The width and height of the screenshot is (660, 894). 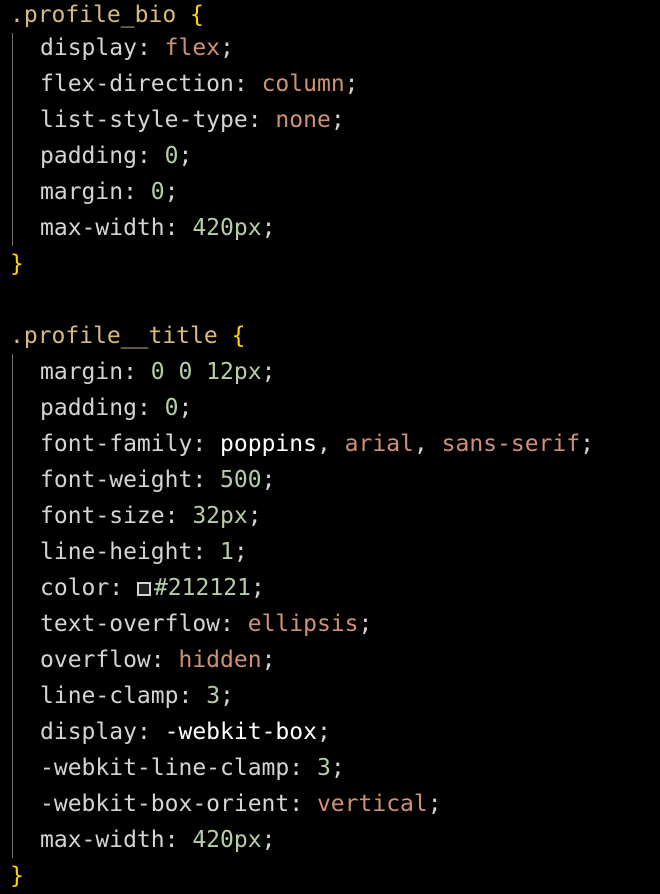 I want to click on rule-2-close: }, so click(x=17, y=876).